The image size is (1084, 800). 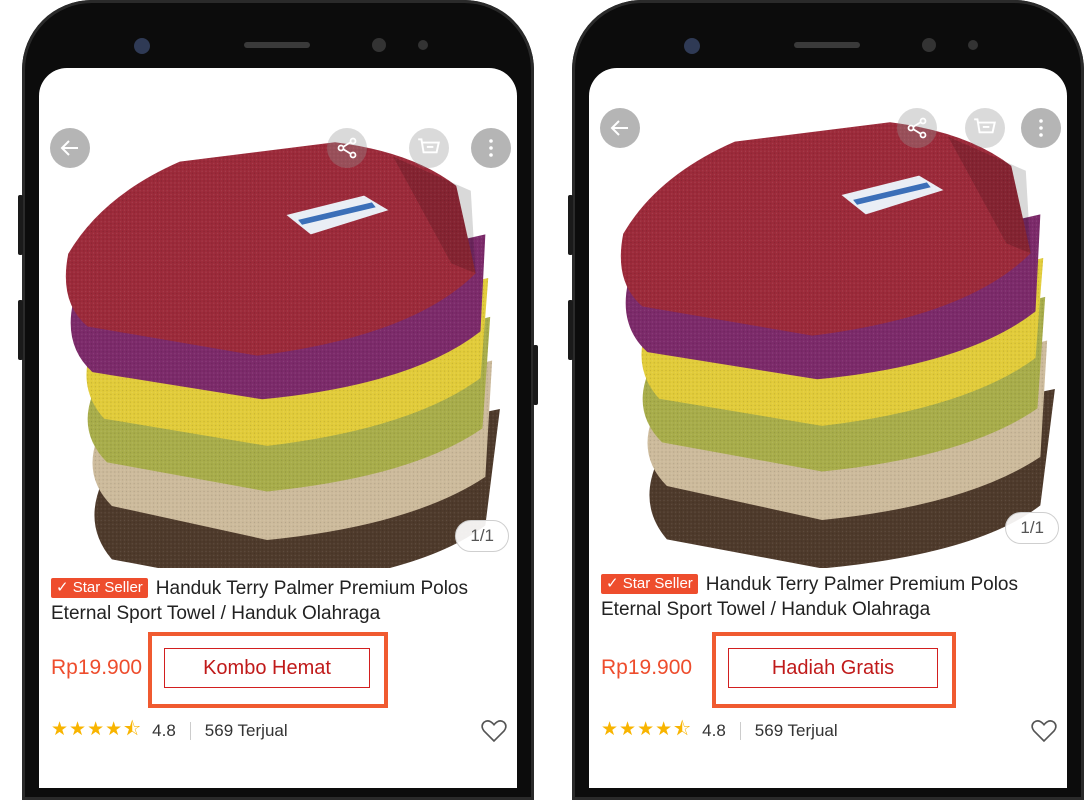 I want to click on promo-label: Hadiah Gratis, so click(x=833, y=668).